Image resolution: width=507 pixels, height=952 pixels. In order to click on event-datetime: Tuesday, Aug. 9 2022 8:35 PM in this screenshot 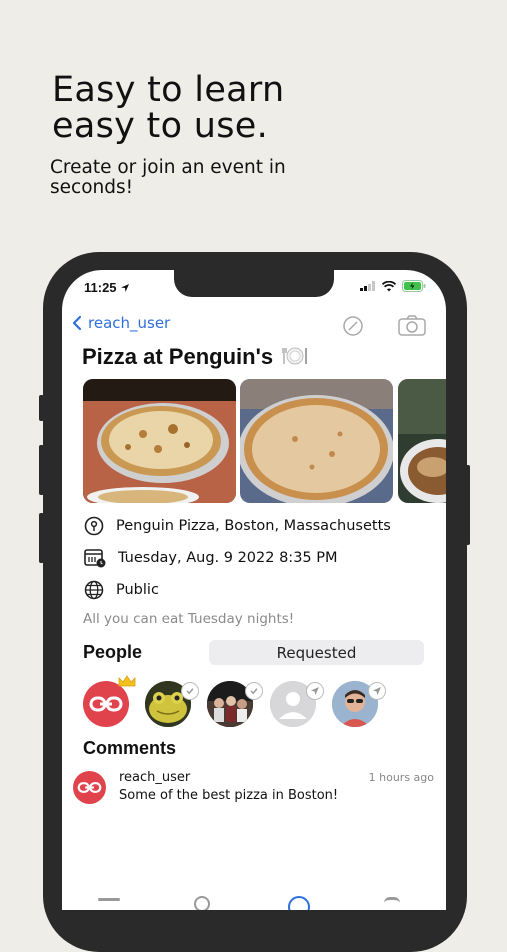, I will do `click(228, 558)`.